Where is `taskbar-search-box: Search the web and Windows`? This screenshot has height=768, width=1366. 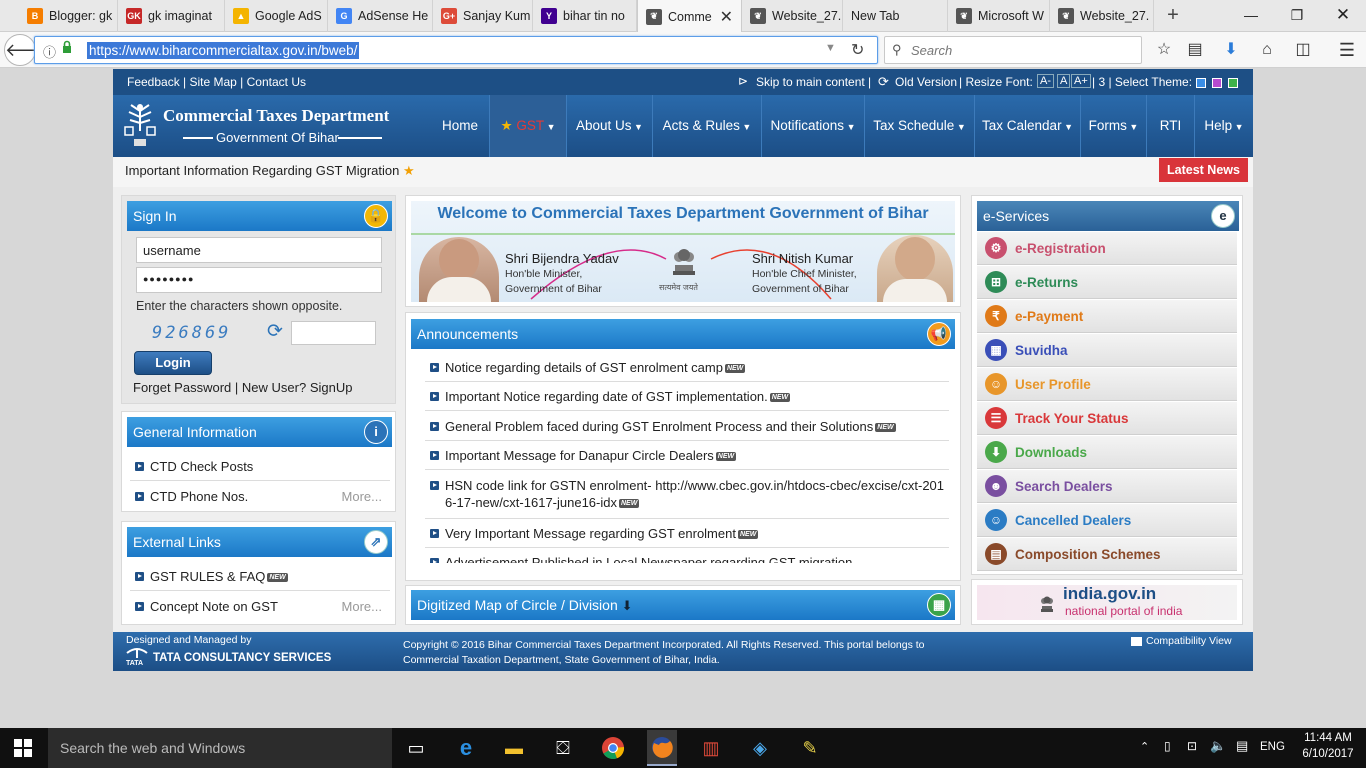 taskbar-search-box: Search the web and Windows is located at coordinates (220, 748).